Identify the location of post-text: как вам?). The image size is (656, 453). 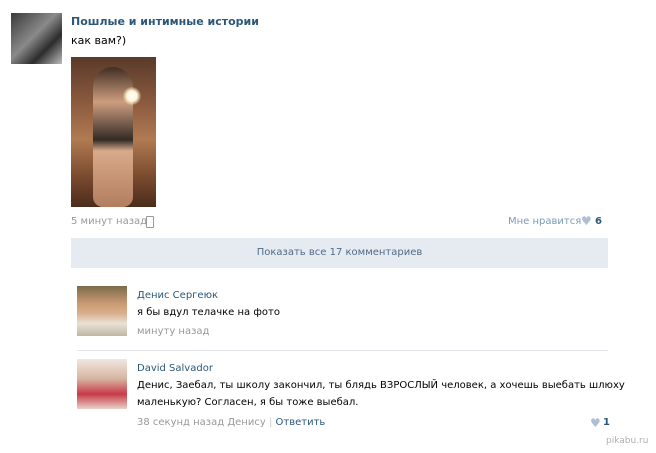
(99, 40).